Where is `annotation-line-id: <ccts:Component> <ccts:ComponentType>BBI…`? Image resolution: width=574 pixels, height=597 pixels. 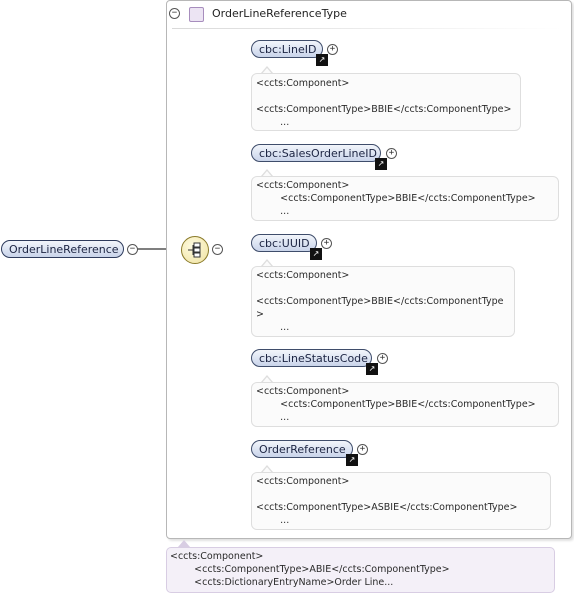
annotation-line-id: <ccts:Component> <ccts:ComponentType>BBI… is located at coordinates (386, 102).